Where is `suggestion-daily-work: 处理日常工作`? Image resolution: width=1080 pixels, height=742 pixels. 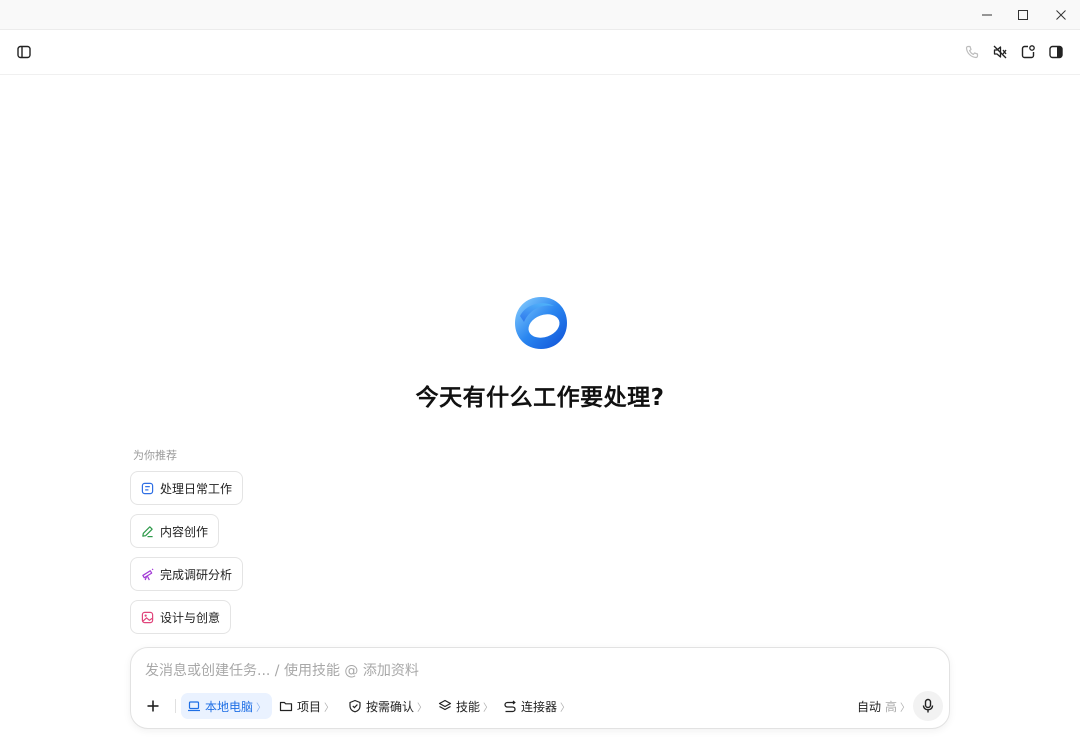
suggestion-daily-work: 处理日常工作 is located at coordinates (187, 488).